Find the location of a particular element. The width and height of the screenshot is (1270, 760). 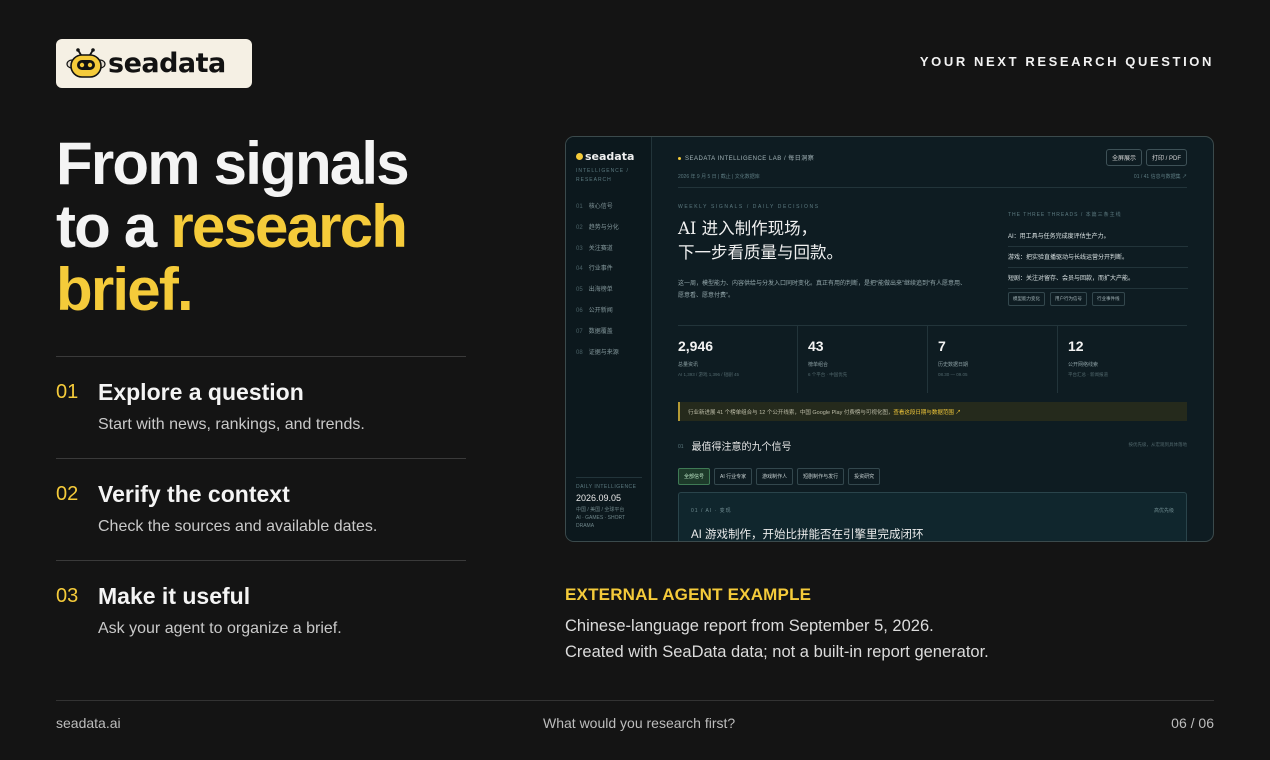

headline-line-2: to a is located at coordinates (113, 226).